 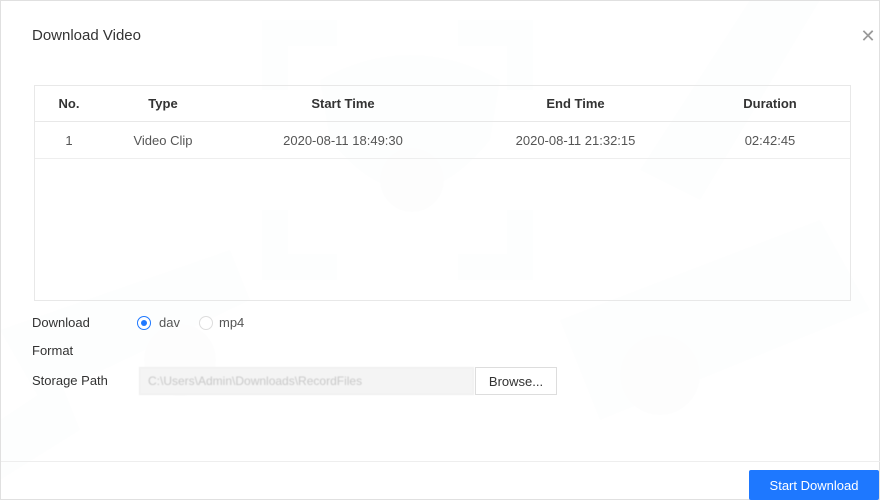 I want to click on header-end-time: End Time, so click(x=575, y=103).